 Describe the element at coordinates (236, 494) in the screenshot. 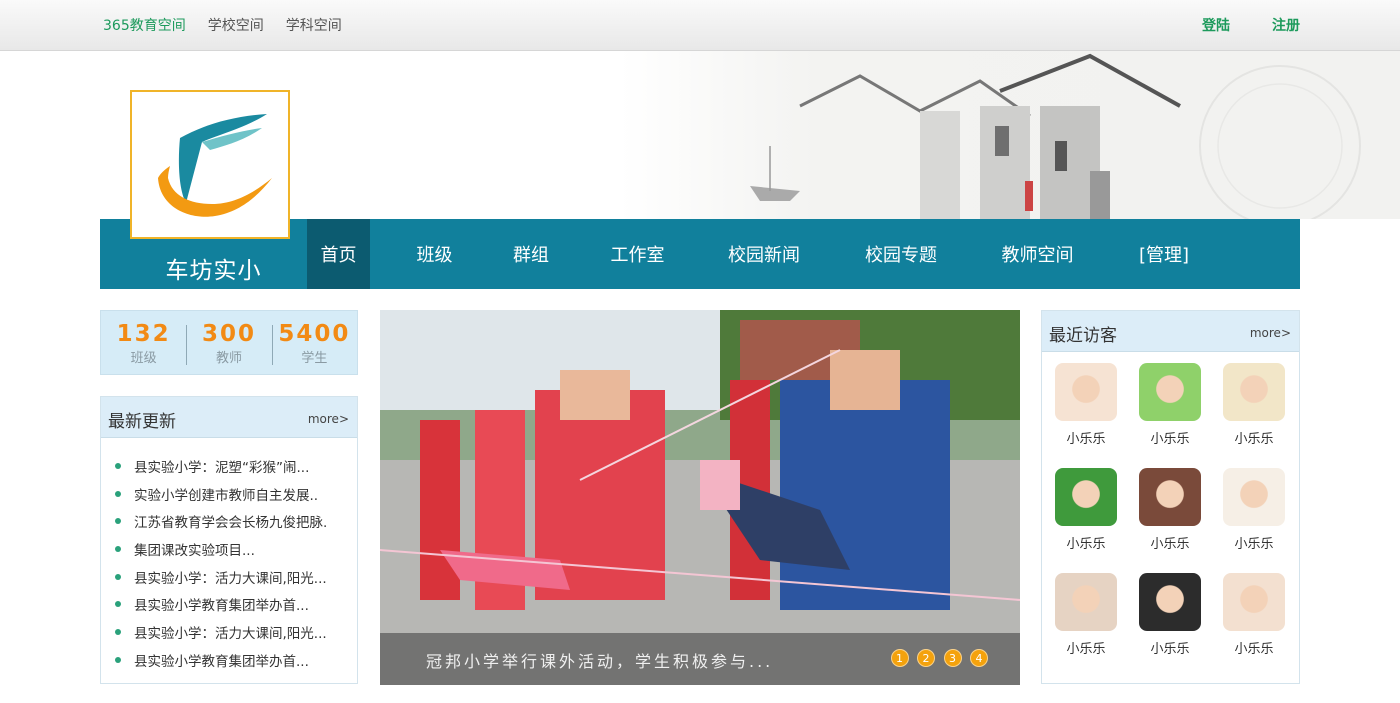

I see `list-item: 实验小学创建市教师自主发展..` at that location.